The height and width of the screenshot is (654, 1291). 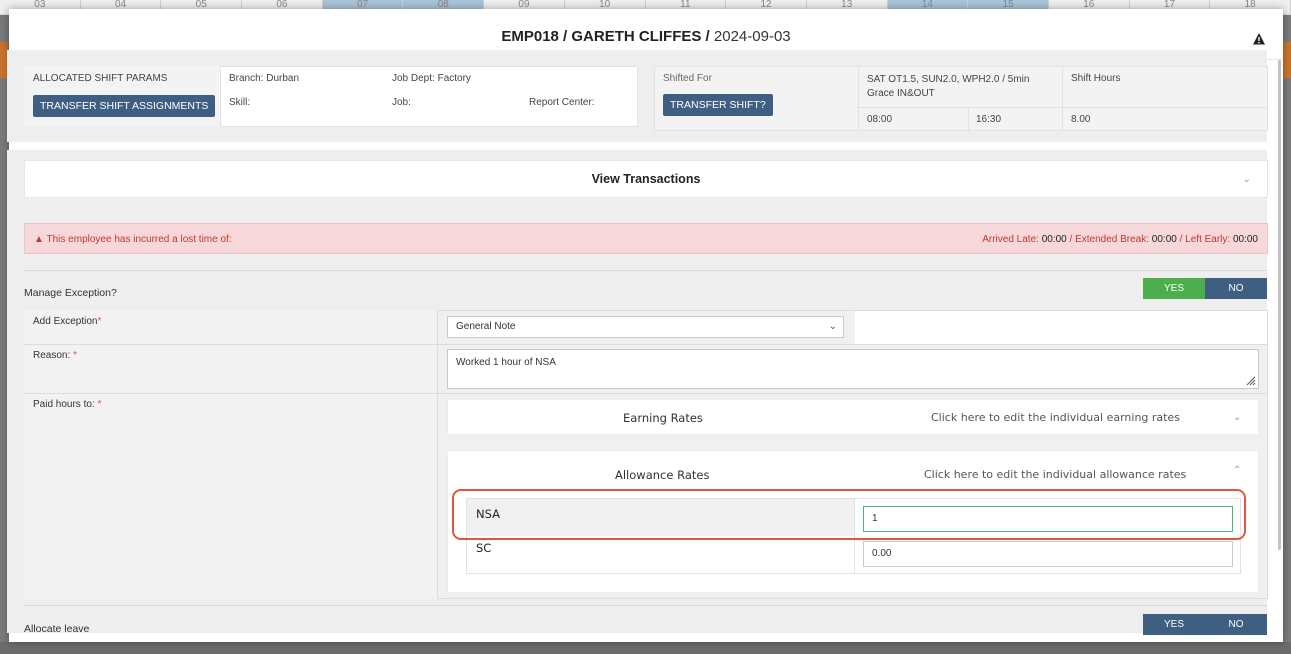 What do you see at coordinates (1174, 624) in the screenshot?
I see `allocate-leave-yes-button: YES` at bounding box center [1174, 624].